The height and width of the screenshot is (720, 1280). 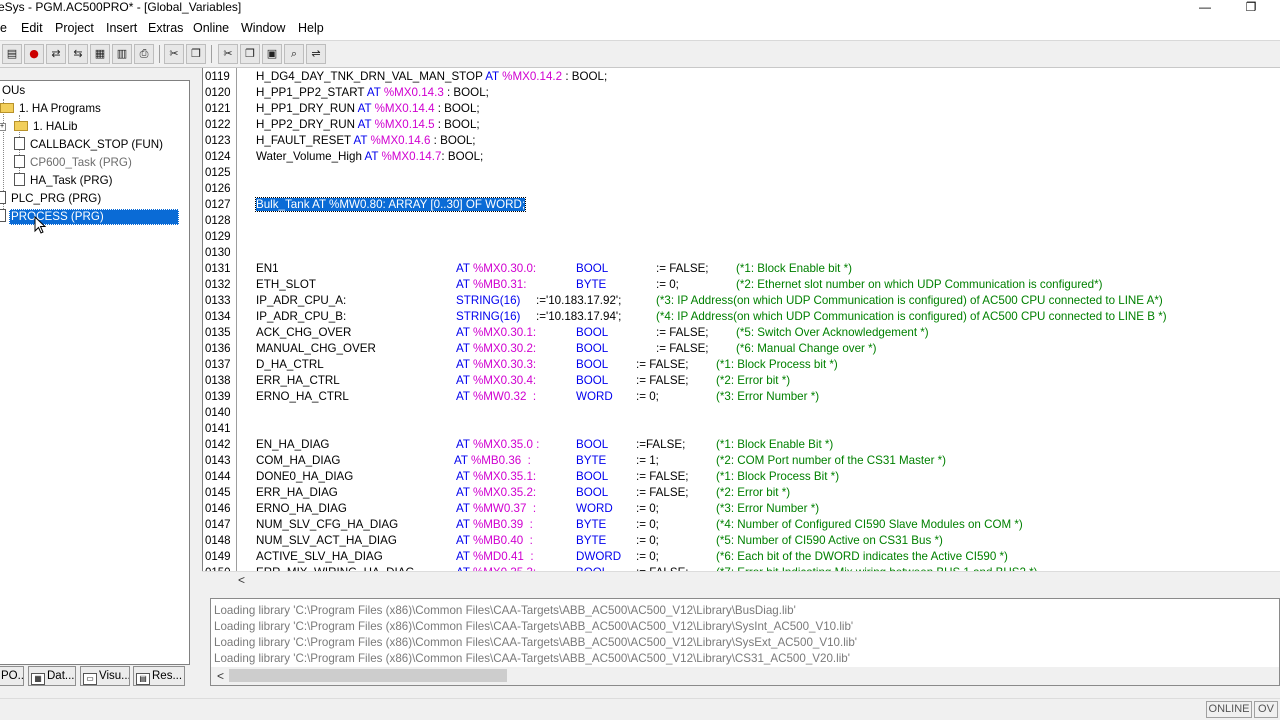 What do you see at coordinates (292, 445) in the screenshot?
I see `variable-name: EN_HA_DIAG` at bounding box center [292, 445].